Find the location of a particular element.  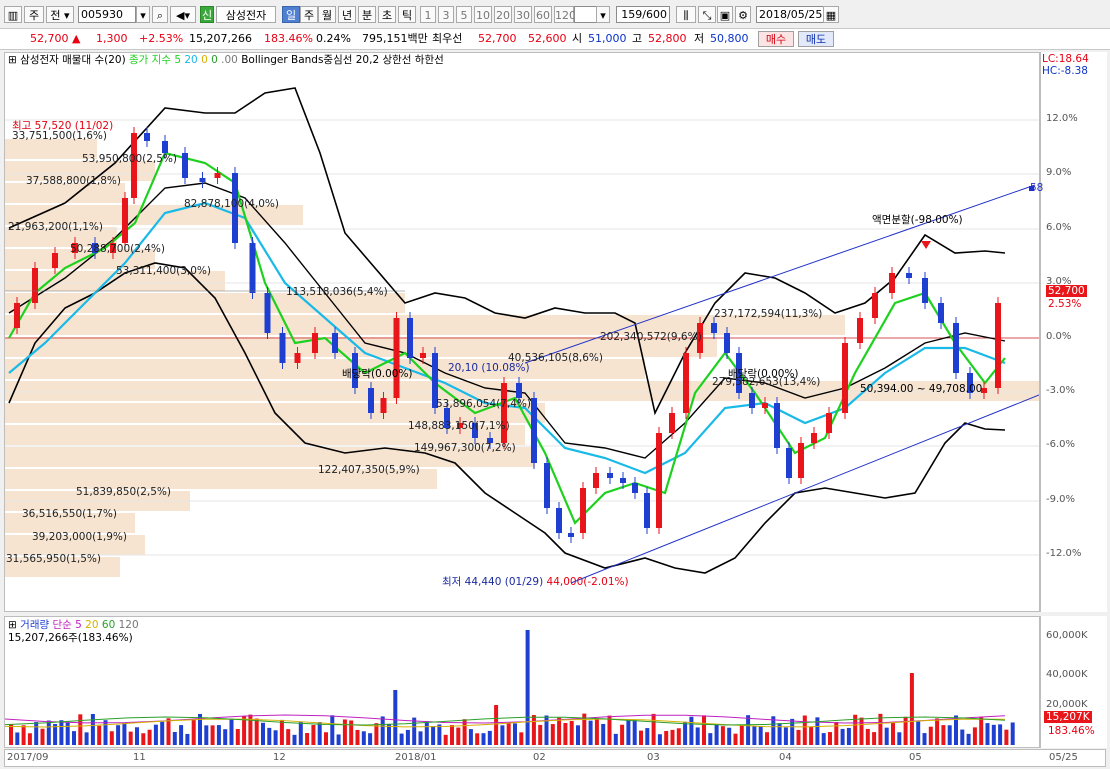

interval-button: 120 is located at coordinates (565, 14).